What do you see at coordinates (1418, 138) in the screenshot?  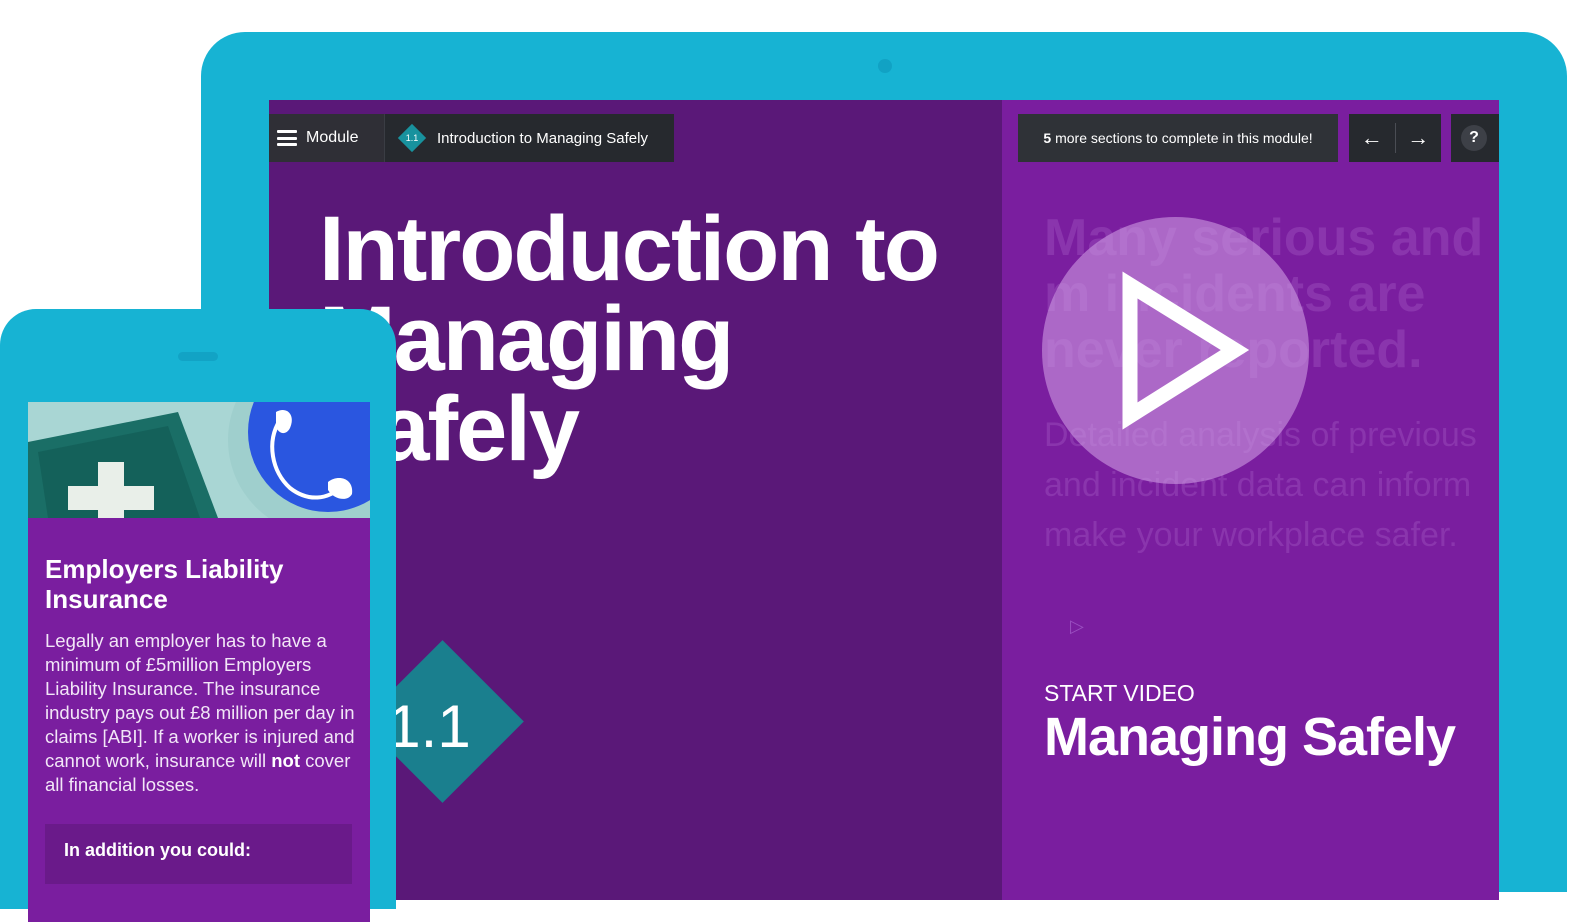 I see `arrow-right-icon: →` at bounding box center [1418, 138].